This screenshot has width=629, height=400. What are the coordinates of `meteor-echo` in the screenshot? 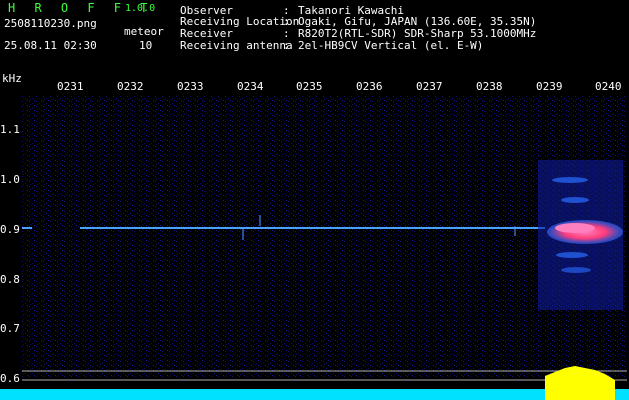 It's located at (580, 235).